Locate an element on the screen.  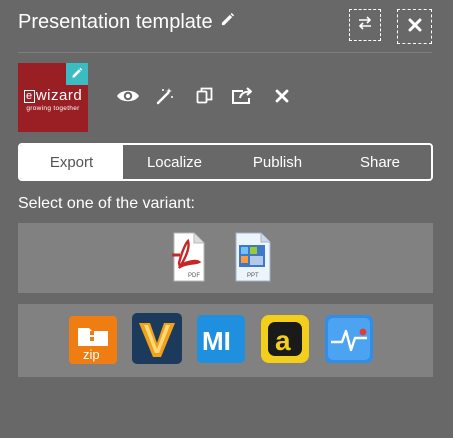
tab-bar: Export Localize Publish Share is located at coordinates (225, 162).